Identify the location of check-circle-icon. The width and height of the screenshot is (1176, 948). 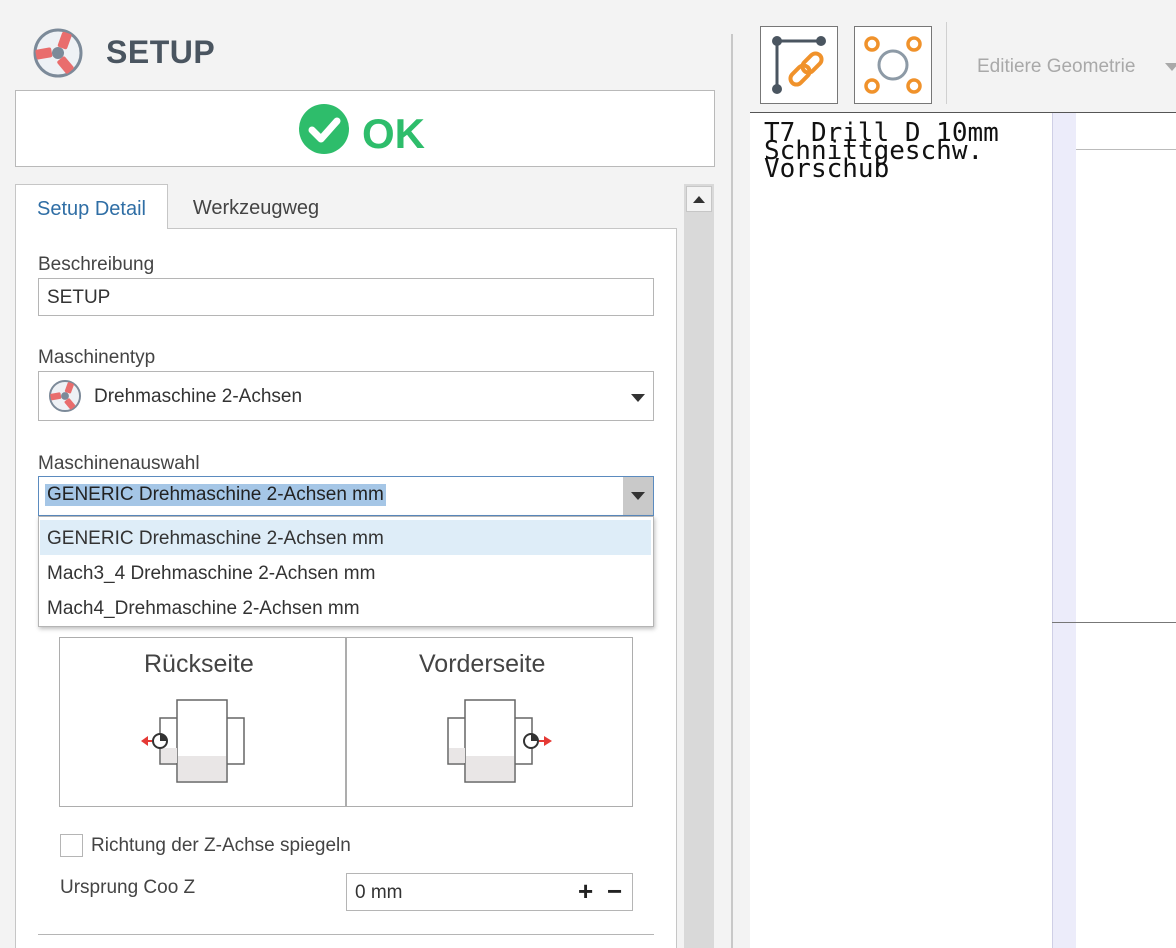
(324, 129).